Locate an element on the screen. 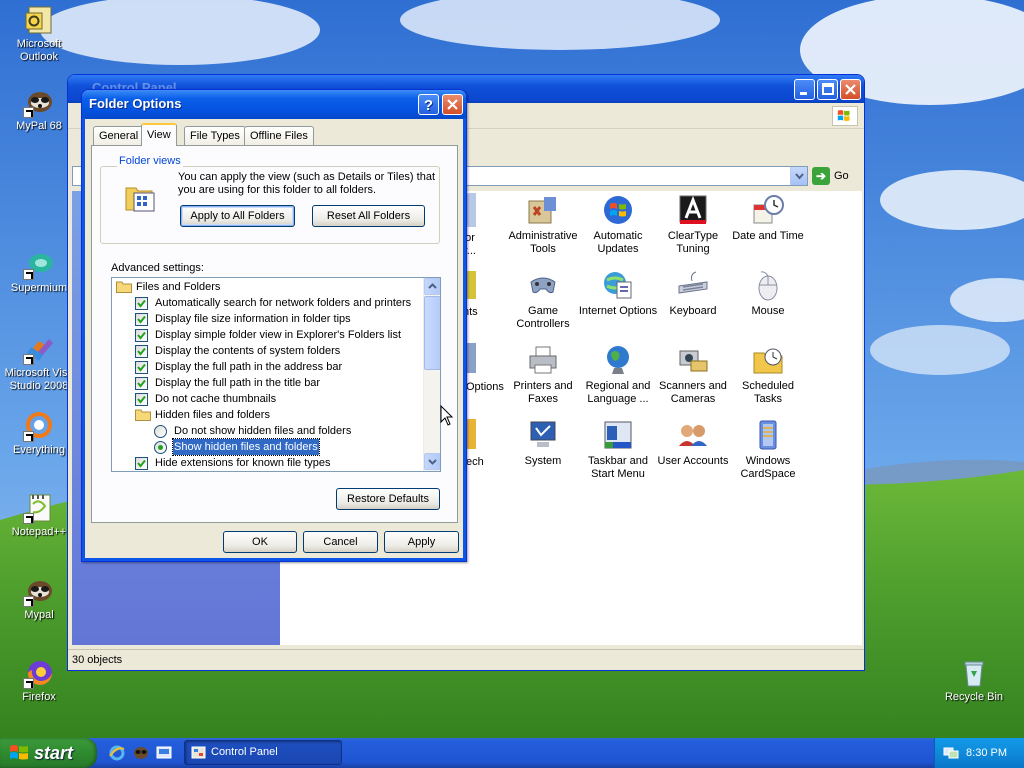 This screenshot has height=768, width=1024. desktop-icon-visual-studio-2008: Microsoft Visu Studio 2008 is located at coordinates (39, 363).